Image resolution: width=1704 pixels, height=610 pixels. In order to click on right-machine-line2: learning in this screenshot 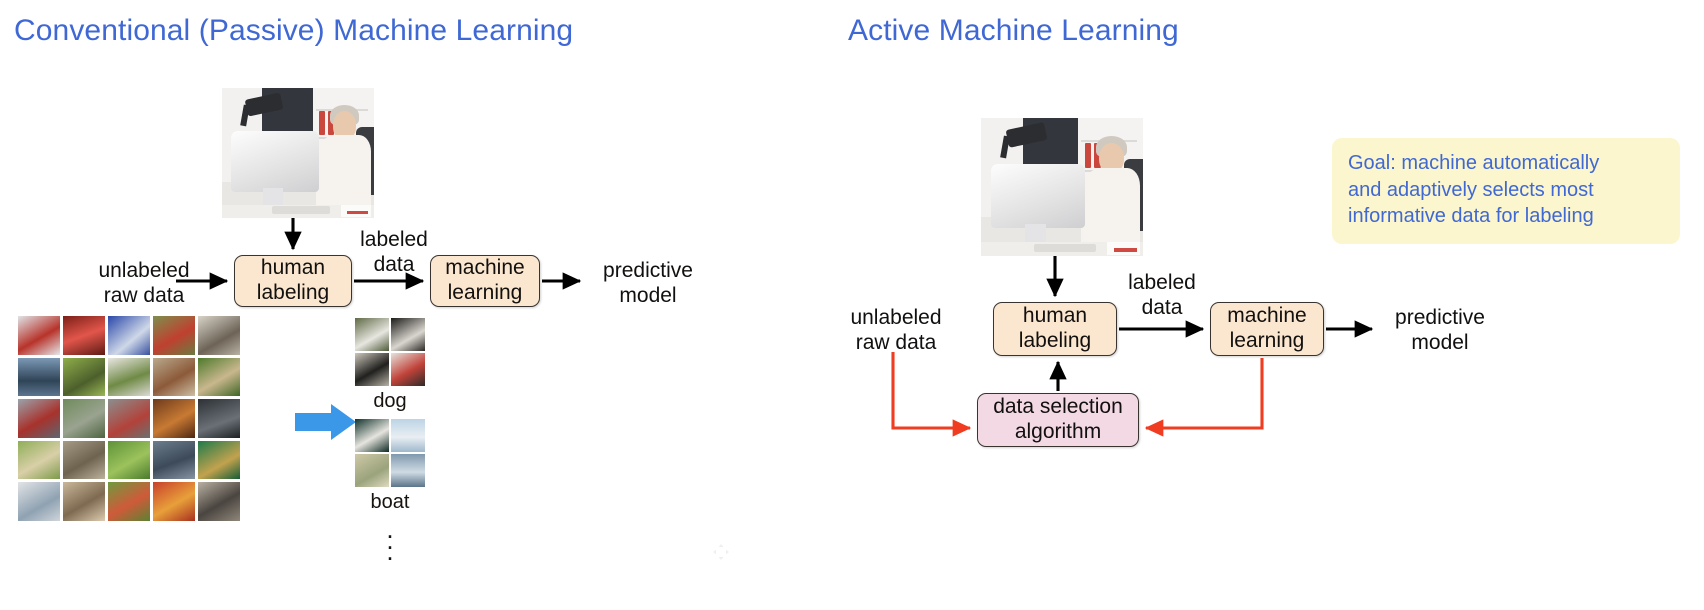, I will do `click(1267, 340)`.